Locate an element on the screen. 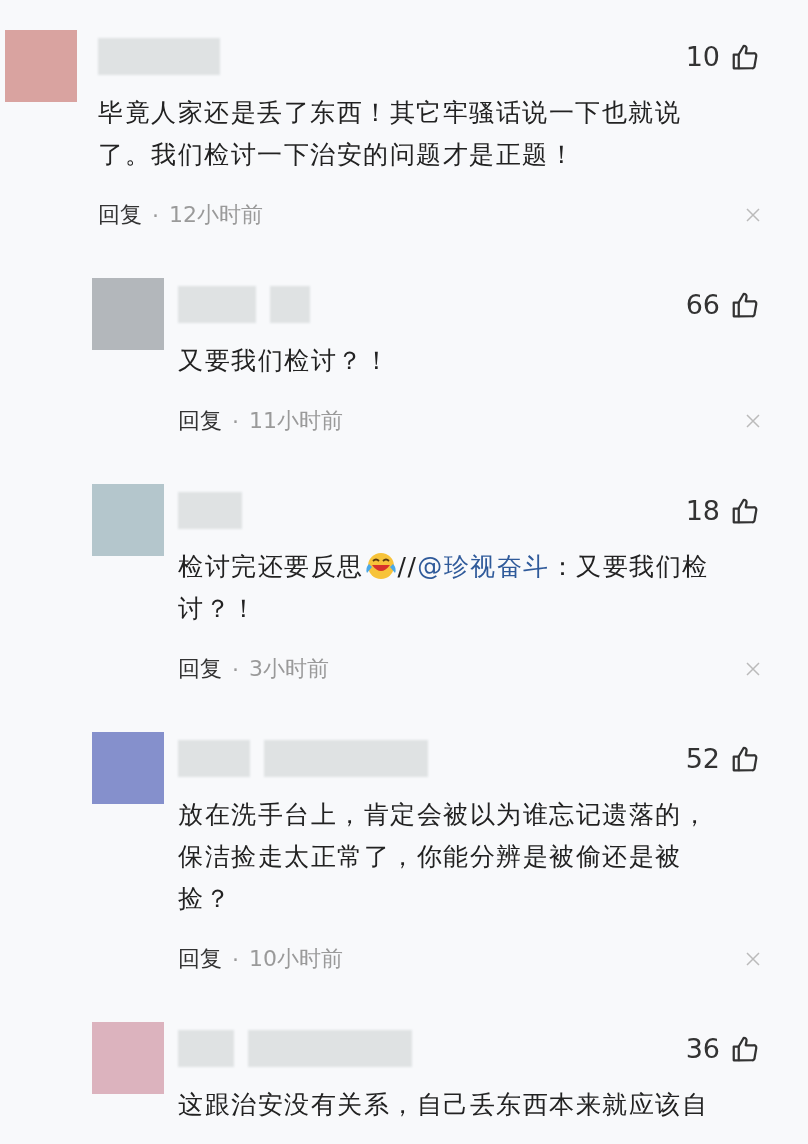 Image resolution: width=808 pixels, height=1144 pixels. like-count: 52 is located at coordinates (702, 758).